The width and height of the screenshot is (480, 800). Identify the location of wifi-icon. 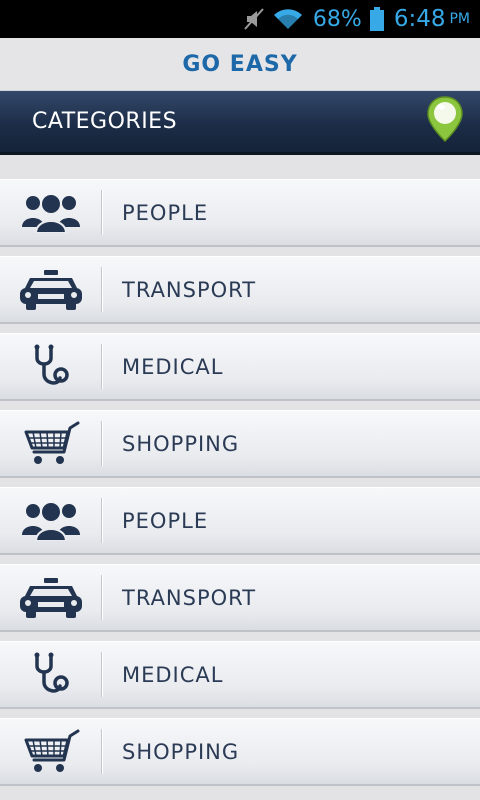
(288, 19).